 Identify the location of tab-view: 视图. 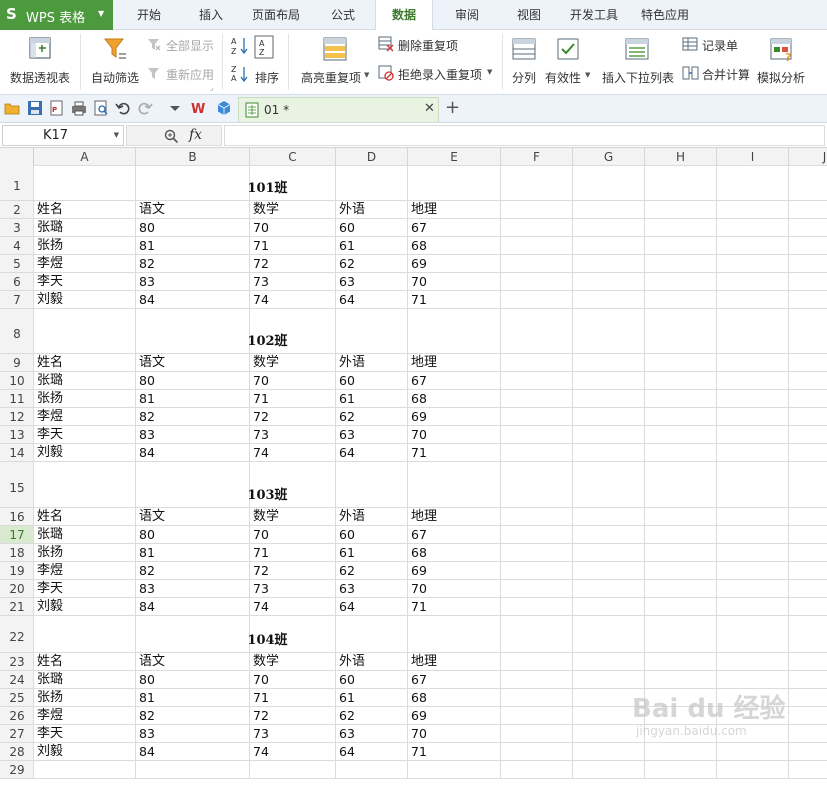
(529, 15).